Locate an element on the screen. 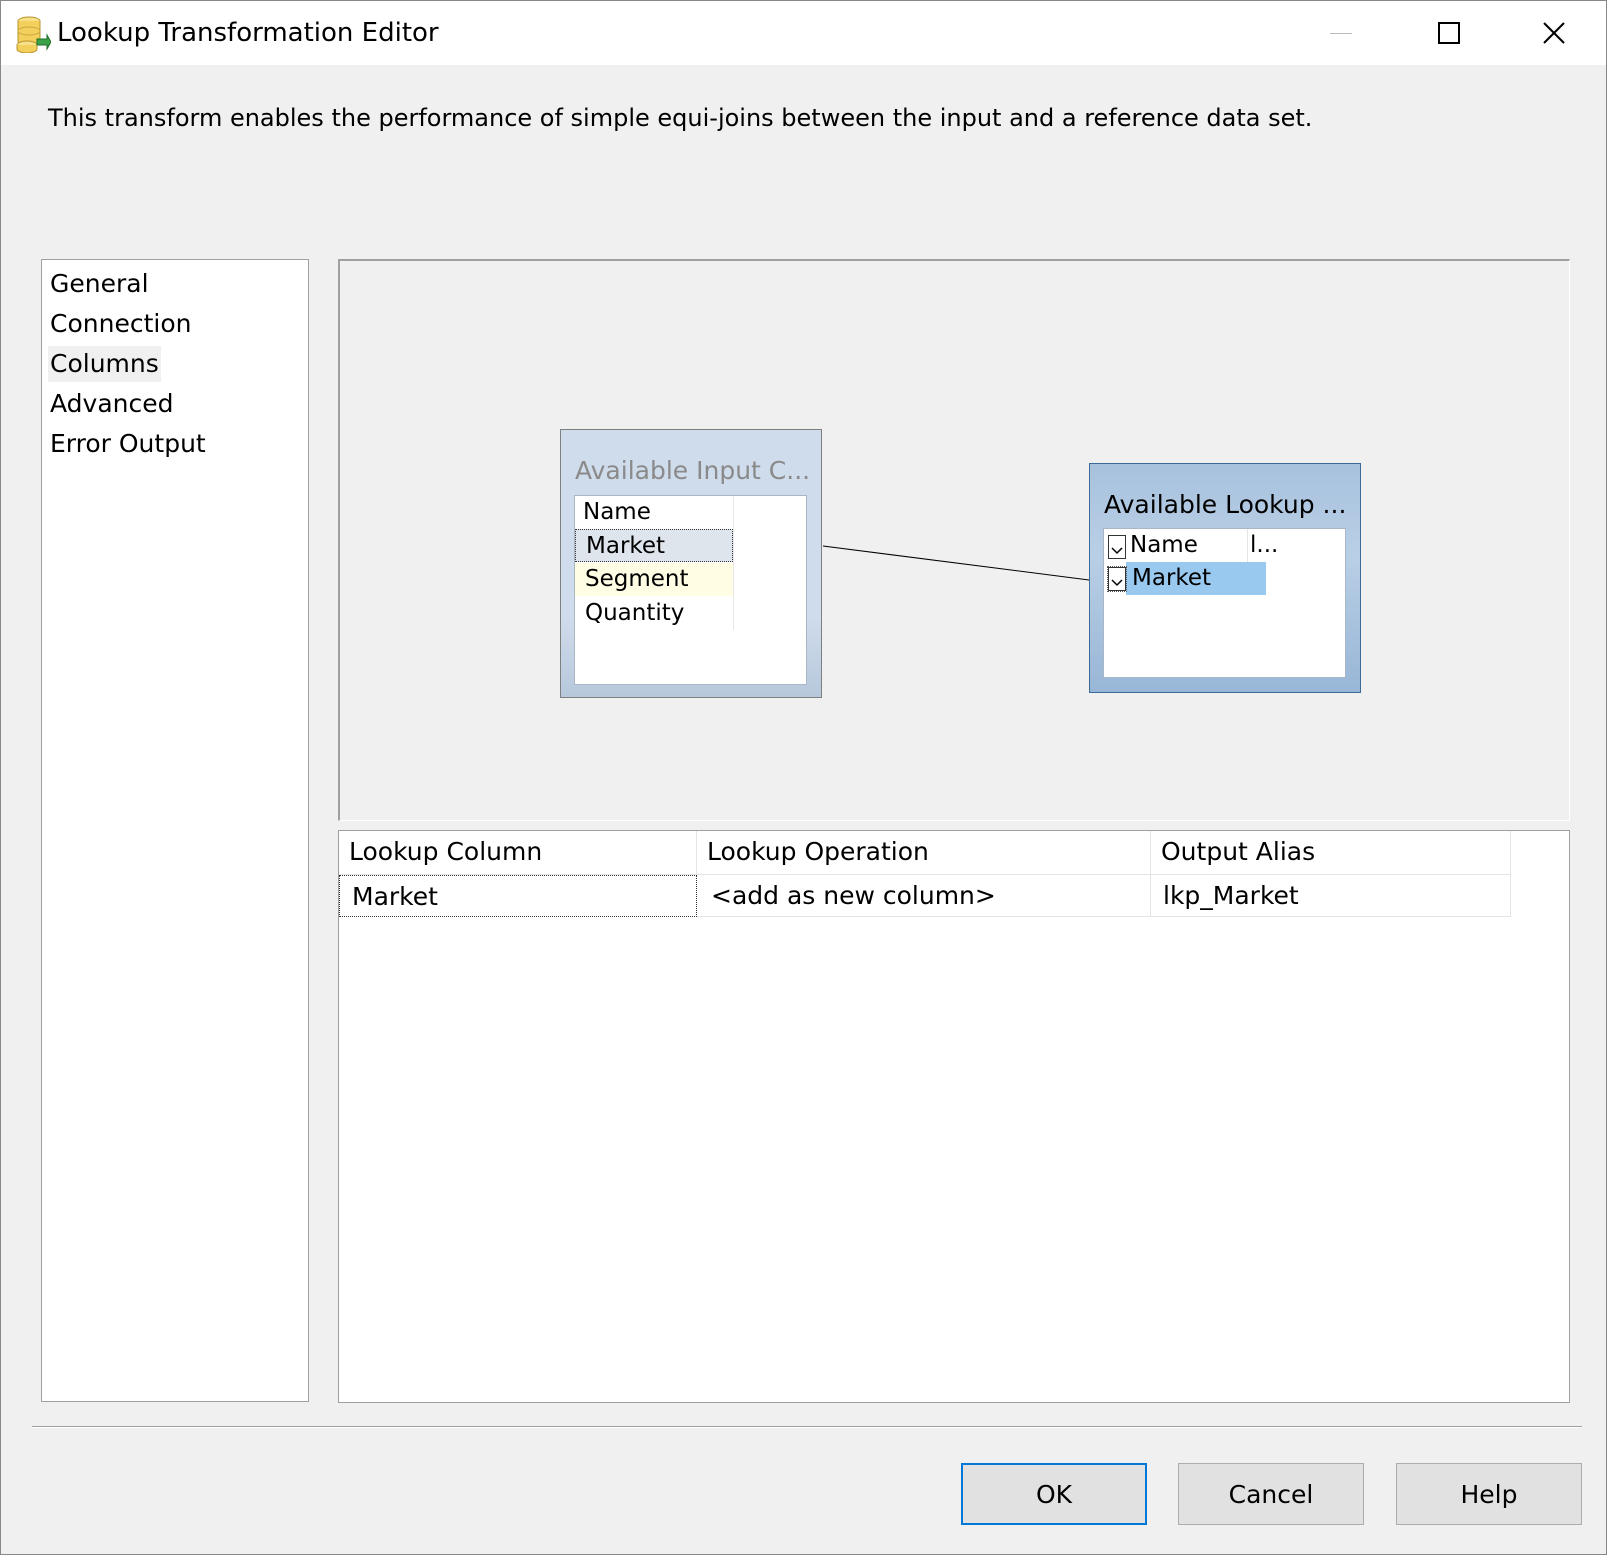 This screenshot has width=1607, height=1556. input-column-row: Market is located at coordinates (654, 545).